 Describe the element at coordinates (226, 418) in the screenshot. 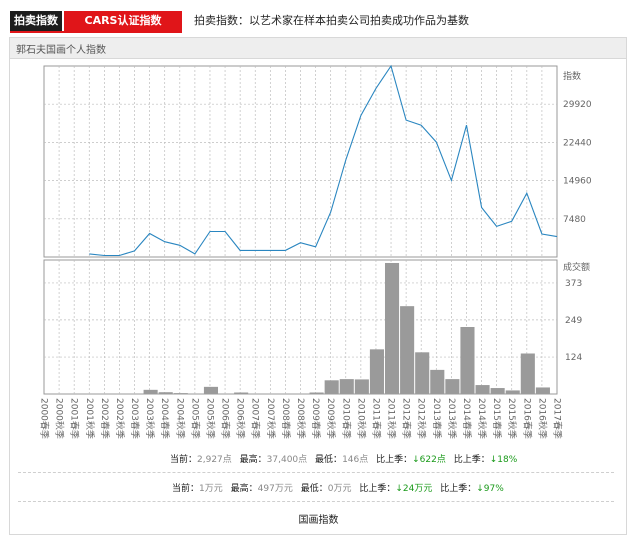

I see `x-tick-label: 2006春季` at that location.